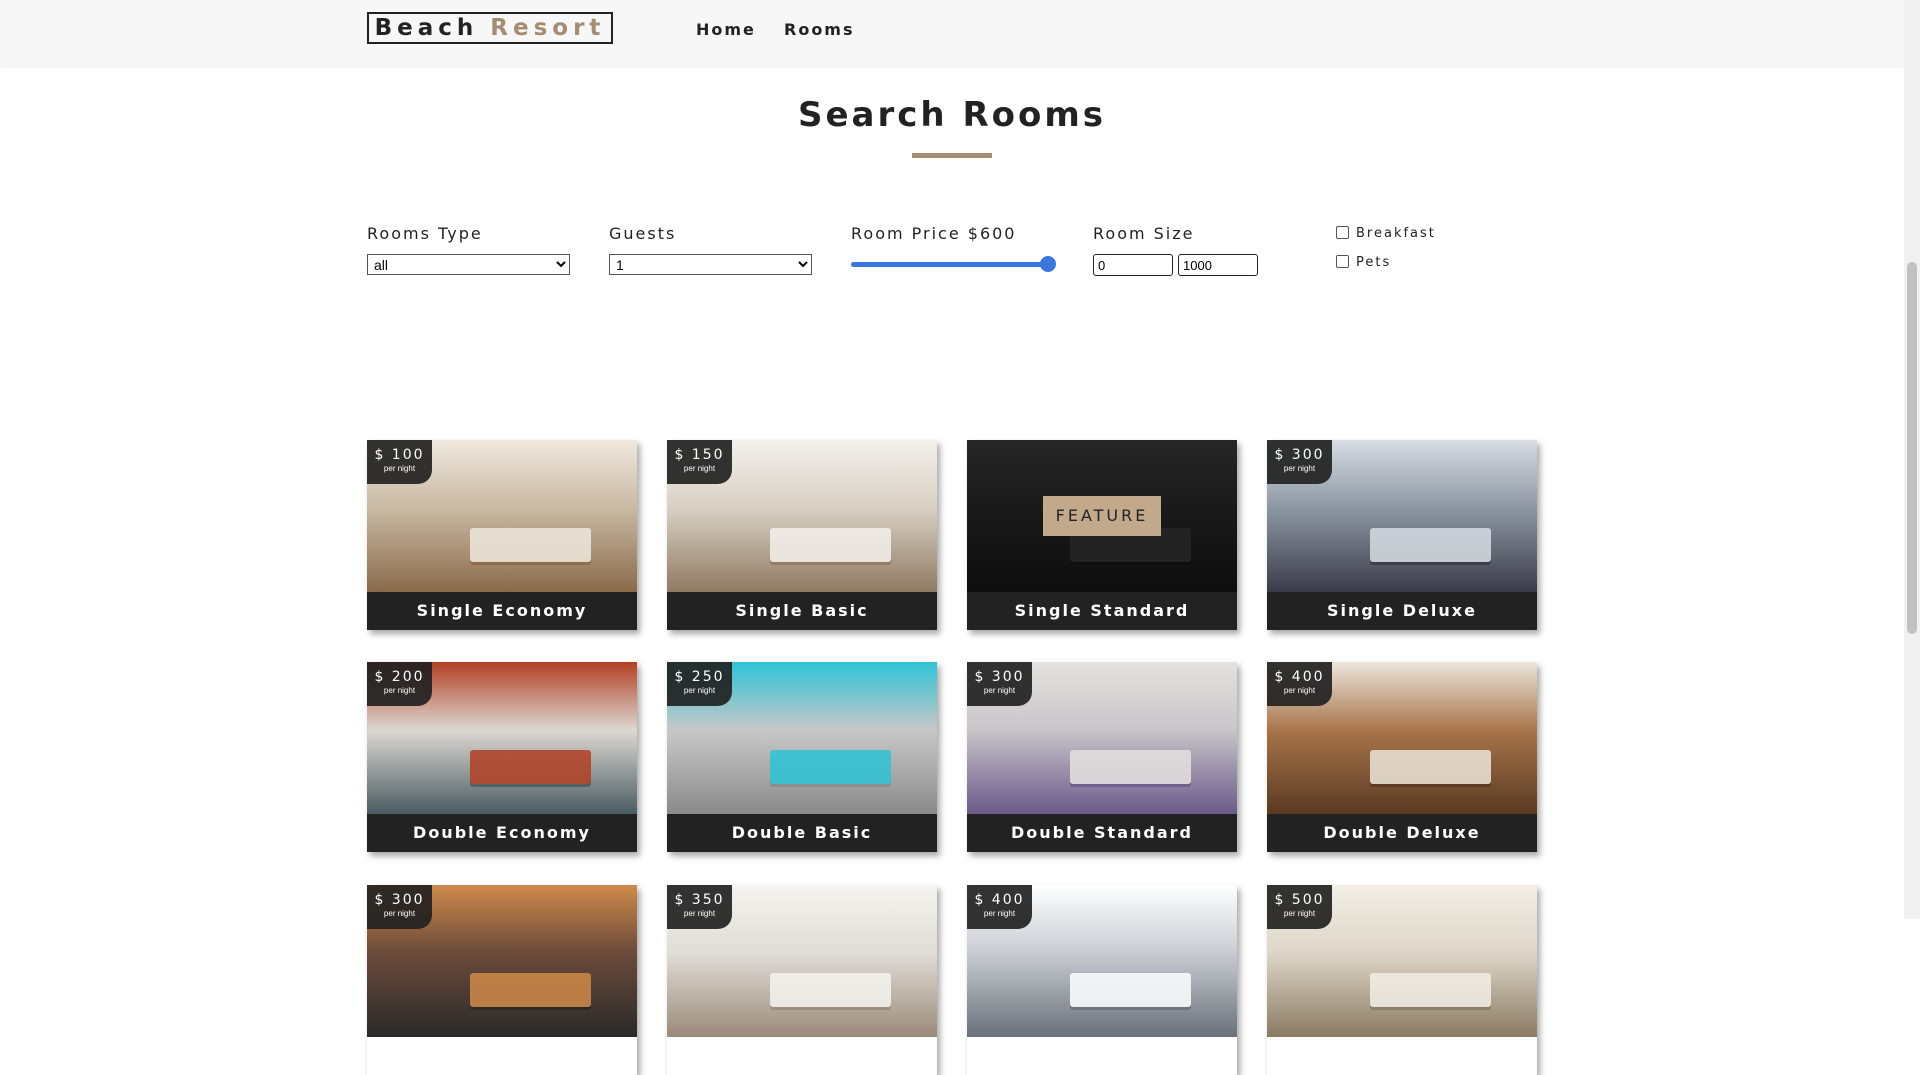  I want to click on room-name: Double Economy, so click(502, 833).